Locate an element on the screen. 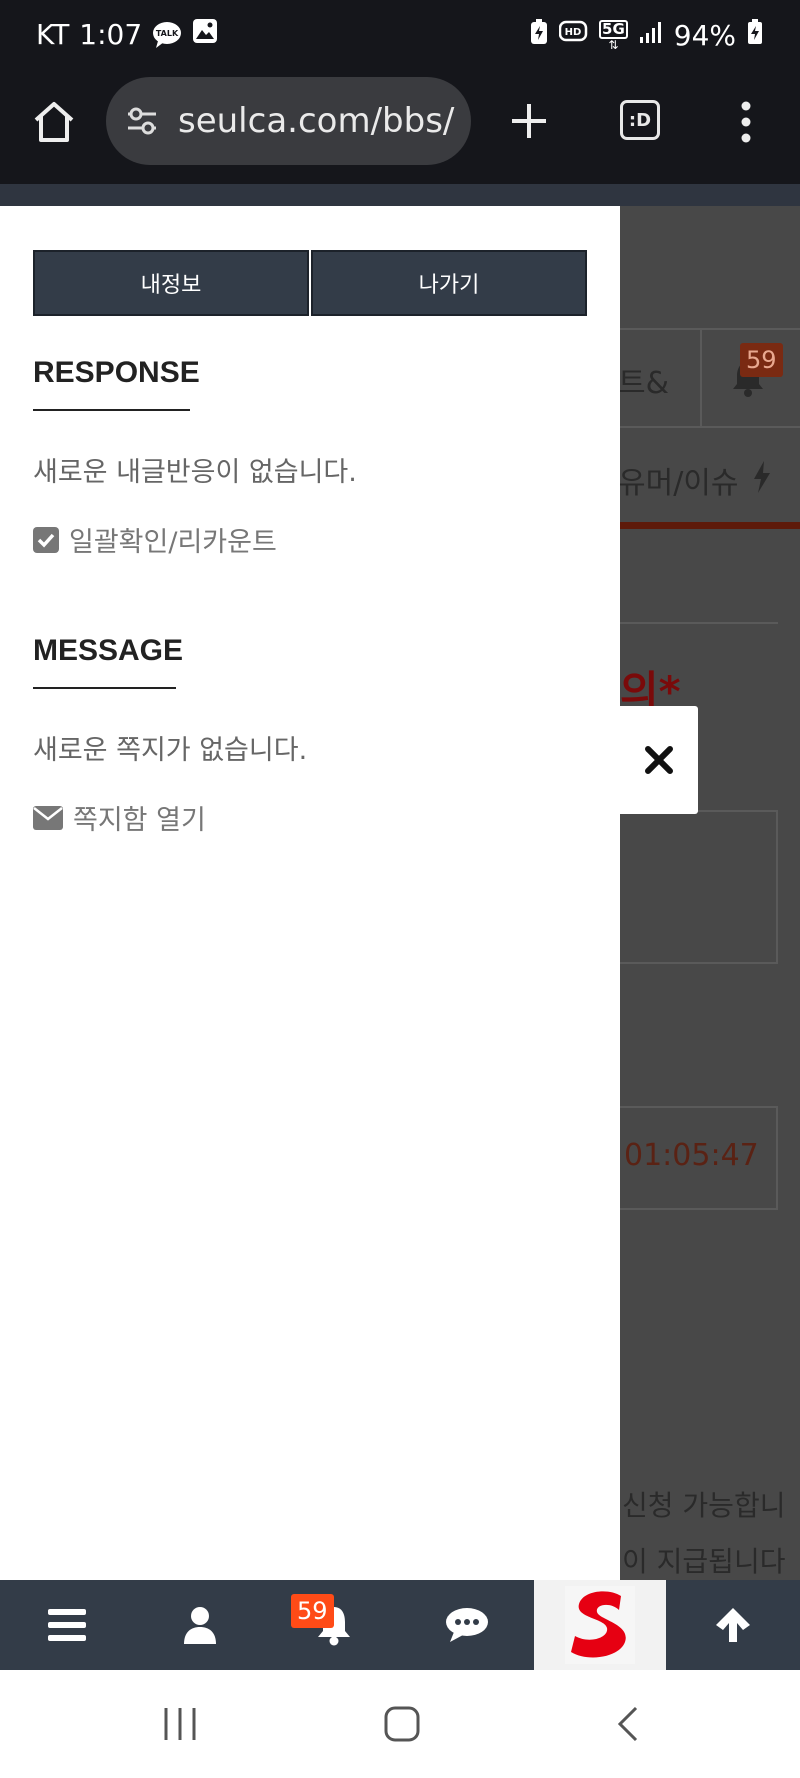  background-tab-label: 트& is located at coordinates (643, 383).